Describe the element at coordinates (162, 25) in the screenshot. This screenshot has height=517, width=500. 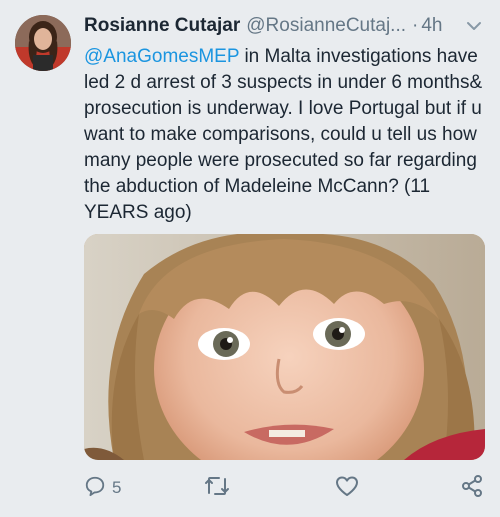
I see `author-name: Rosianne Cutajar` at that location.